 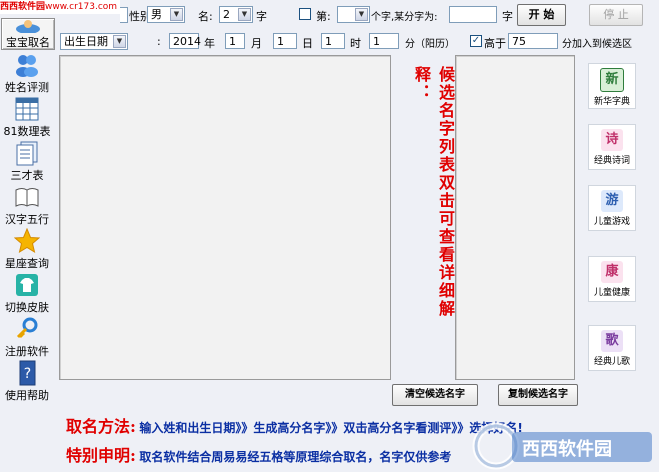 I want to click on tool-songs: 歌 经典儿歌, so click(x=612, y=348).